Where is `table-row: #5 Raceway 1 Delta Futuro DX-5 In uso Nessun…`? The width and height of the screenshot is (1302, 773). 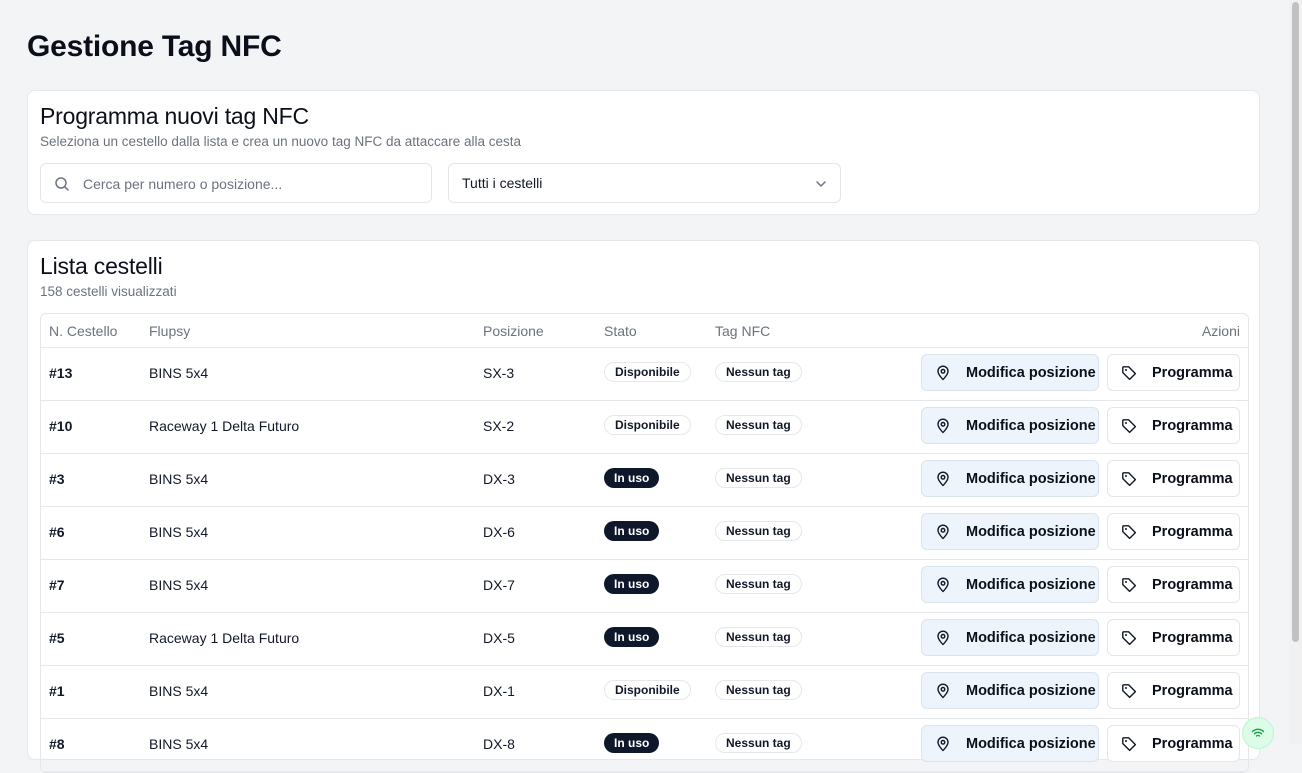
table-row: #5 Raceway 1 Delta Futuro DX-5 In uso Nessun… is located at coordinates (644, 639).